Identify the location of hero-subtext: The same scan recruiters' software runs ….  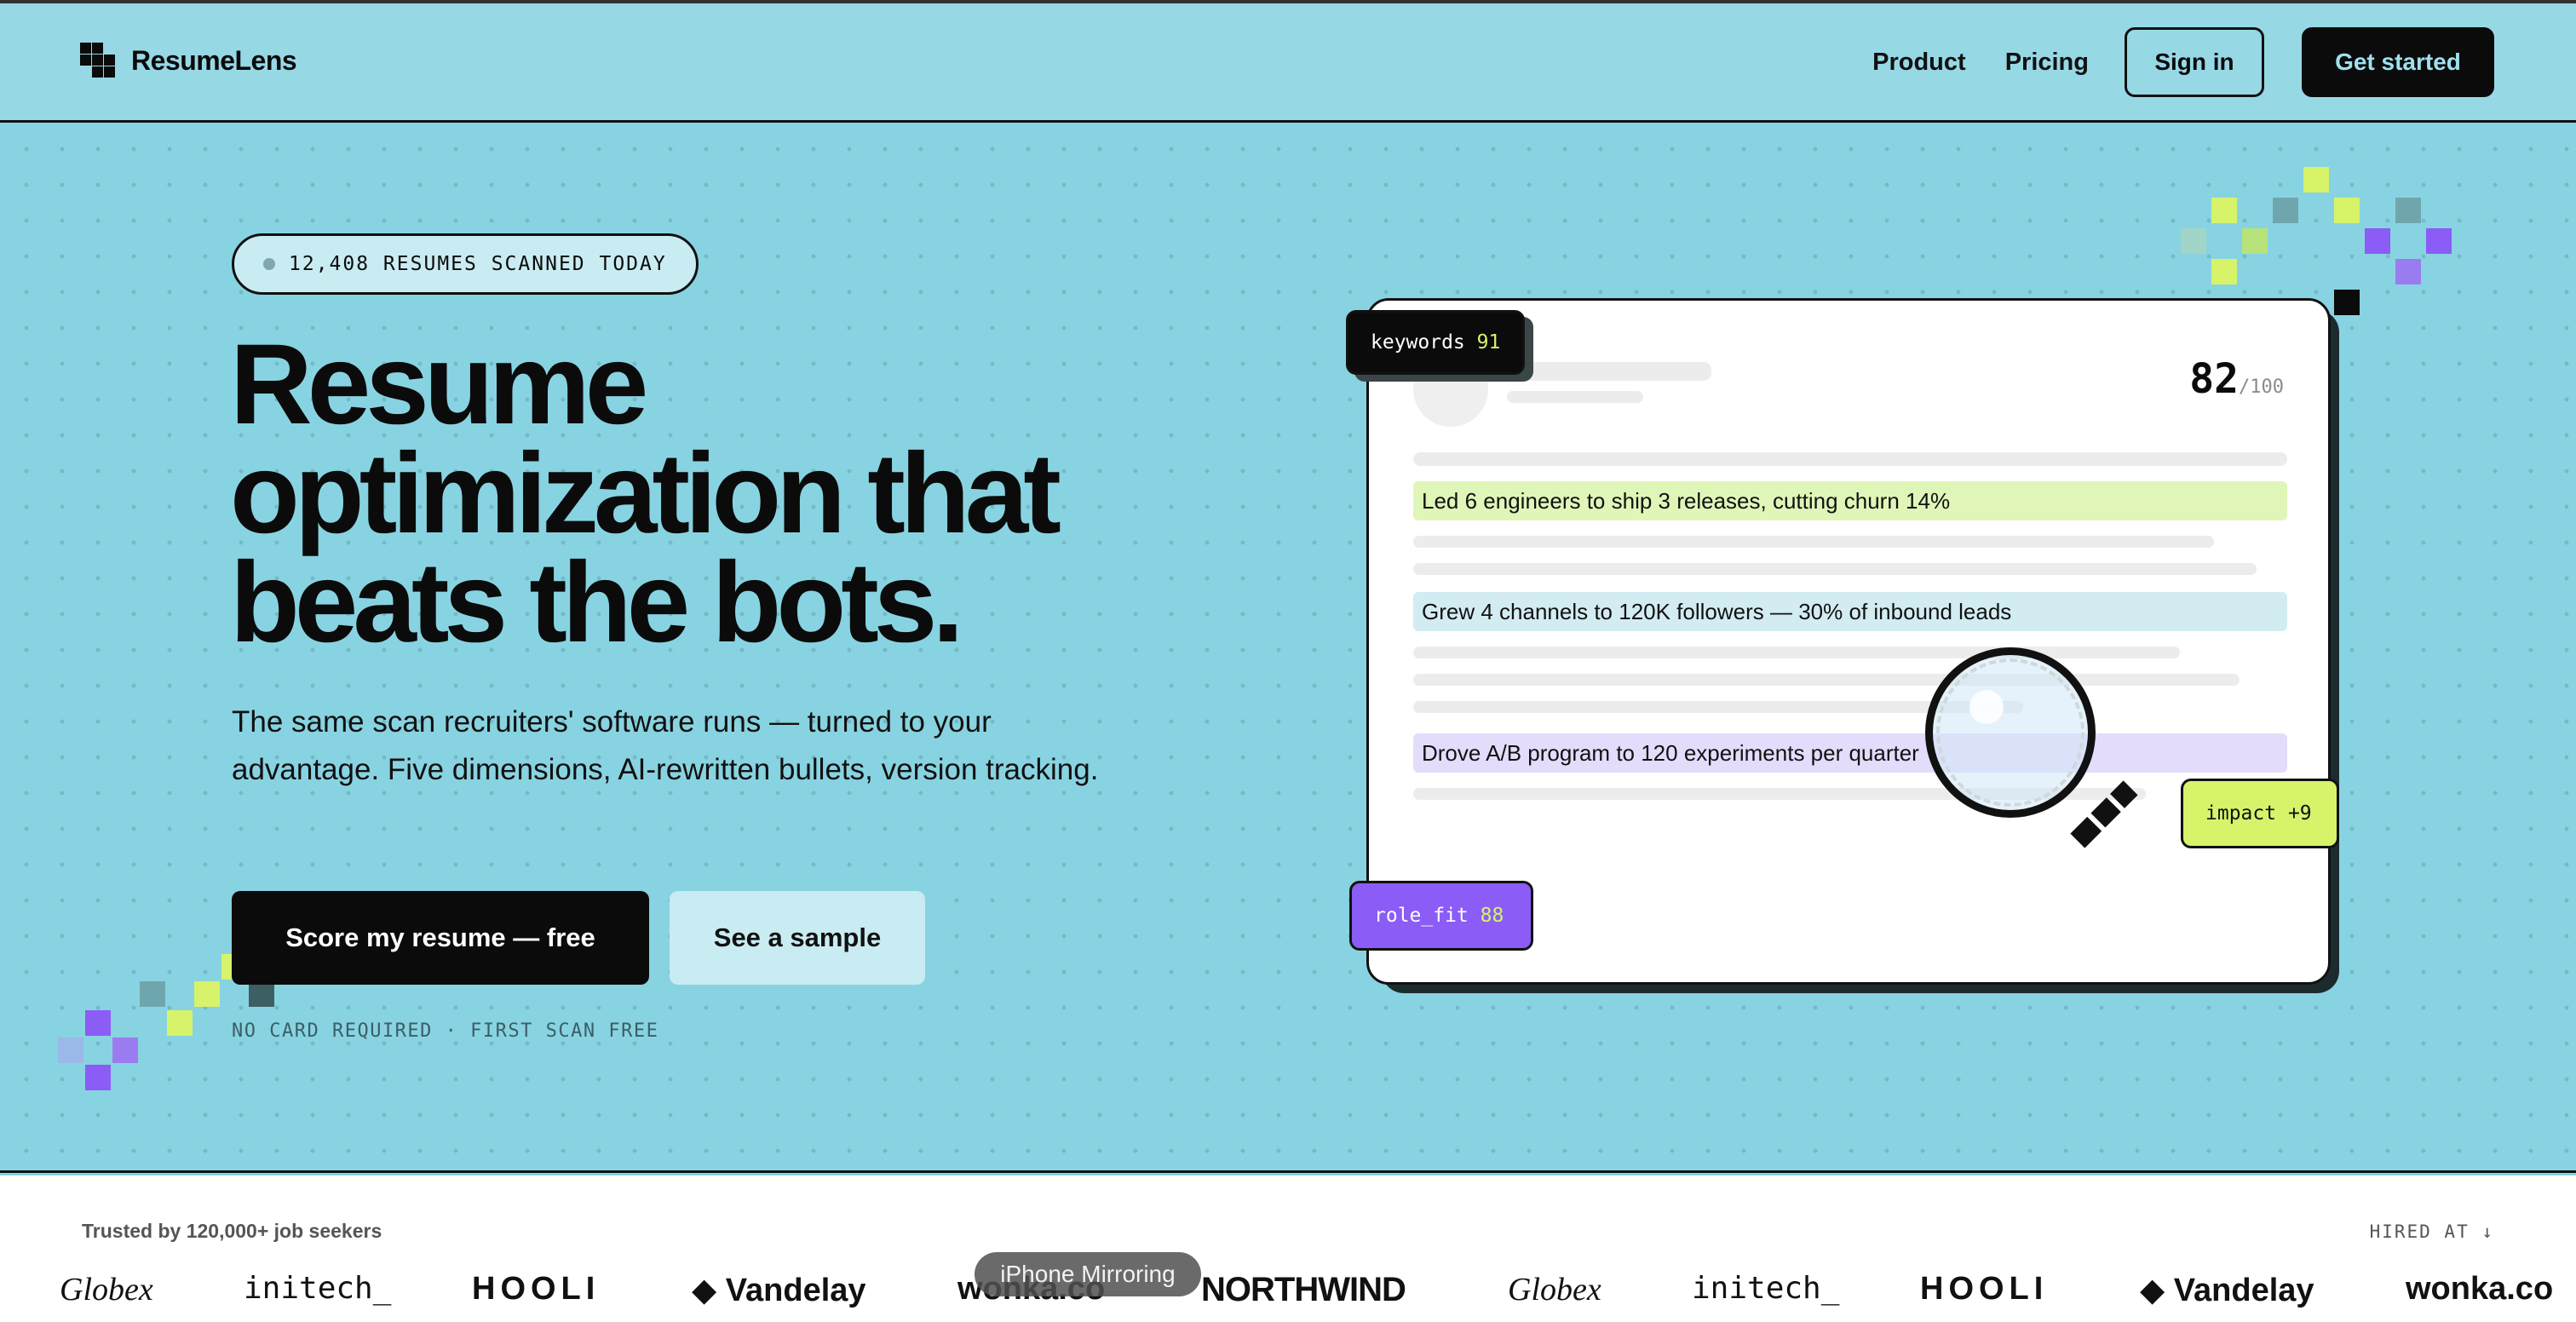
(665, 745).